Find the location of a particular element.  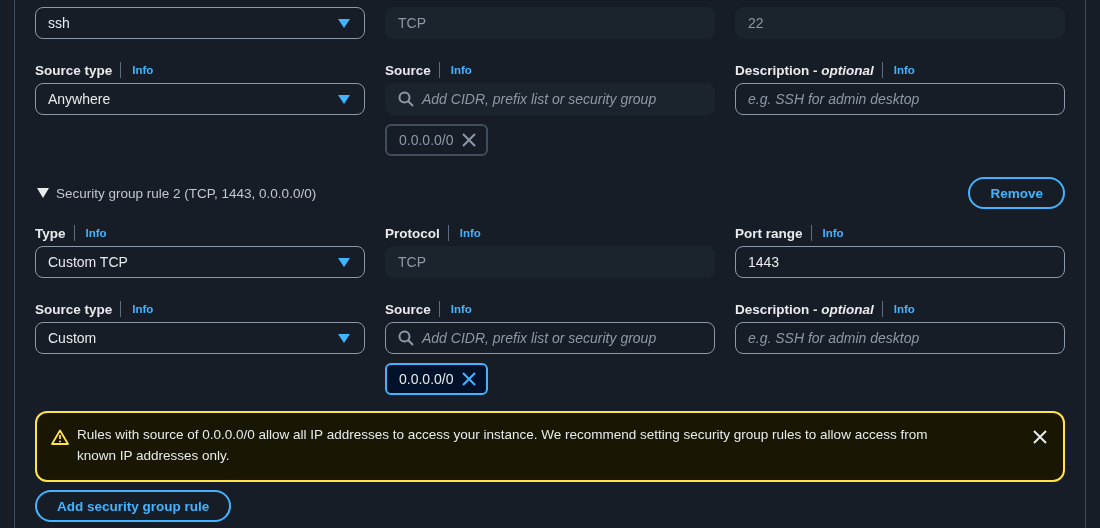

field-label: Protocol is located at coordinates (412, 233).